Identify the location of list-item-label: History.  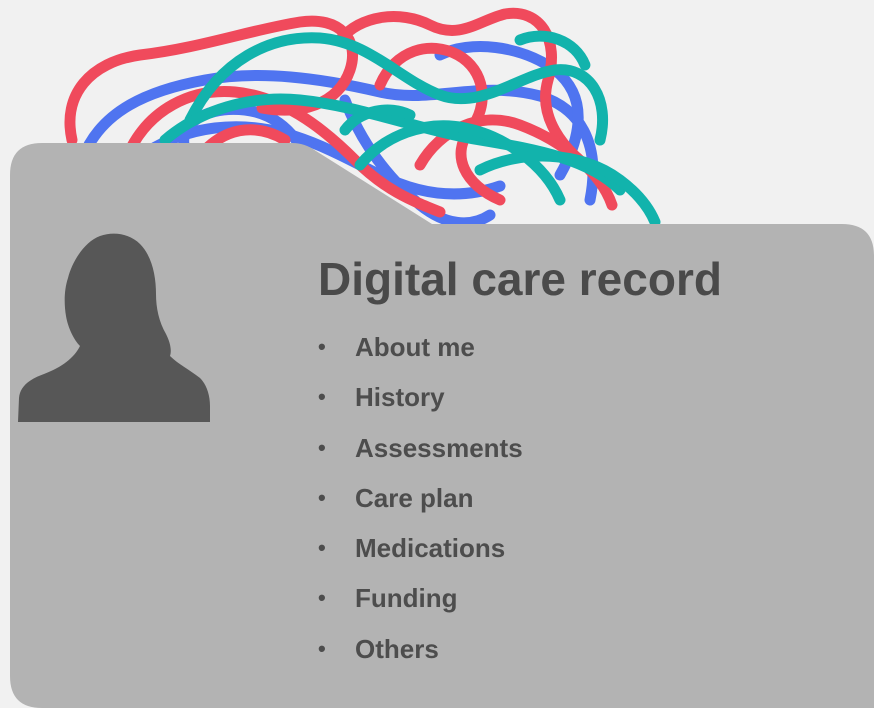
(400, 397).